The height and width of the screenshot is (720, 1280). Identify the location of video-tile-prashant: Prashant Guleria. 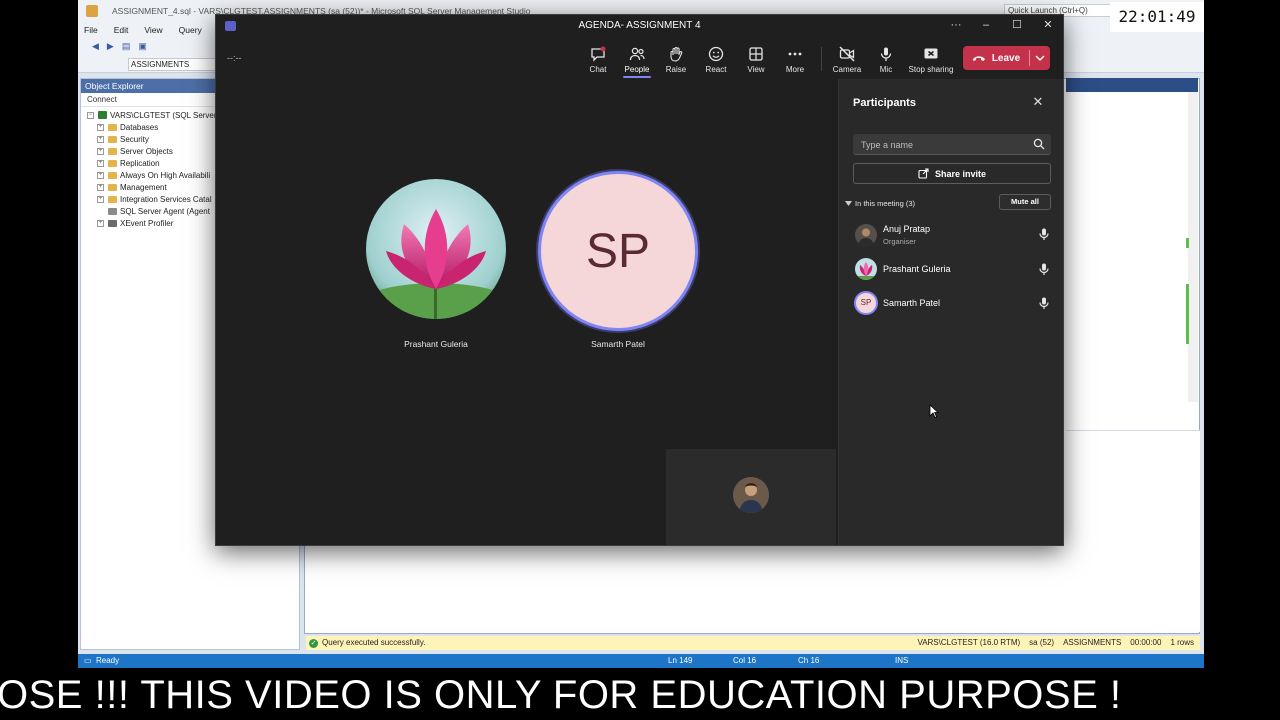
(436, 266).